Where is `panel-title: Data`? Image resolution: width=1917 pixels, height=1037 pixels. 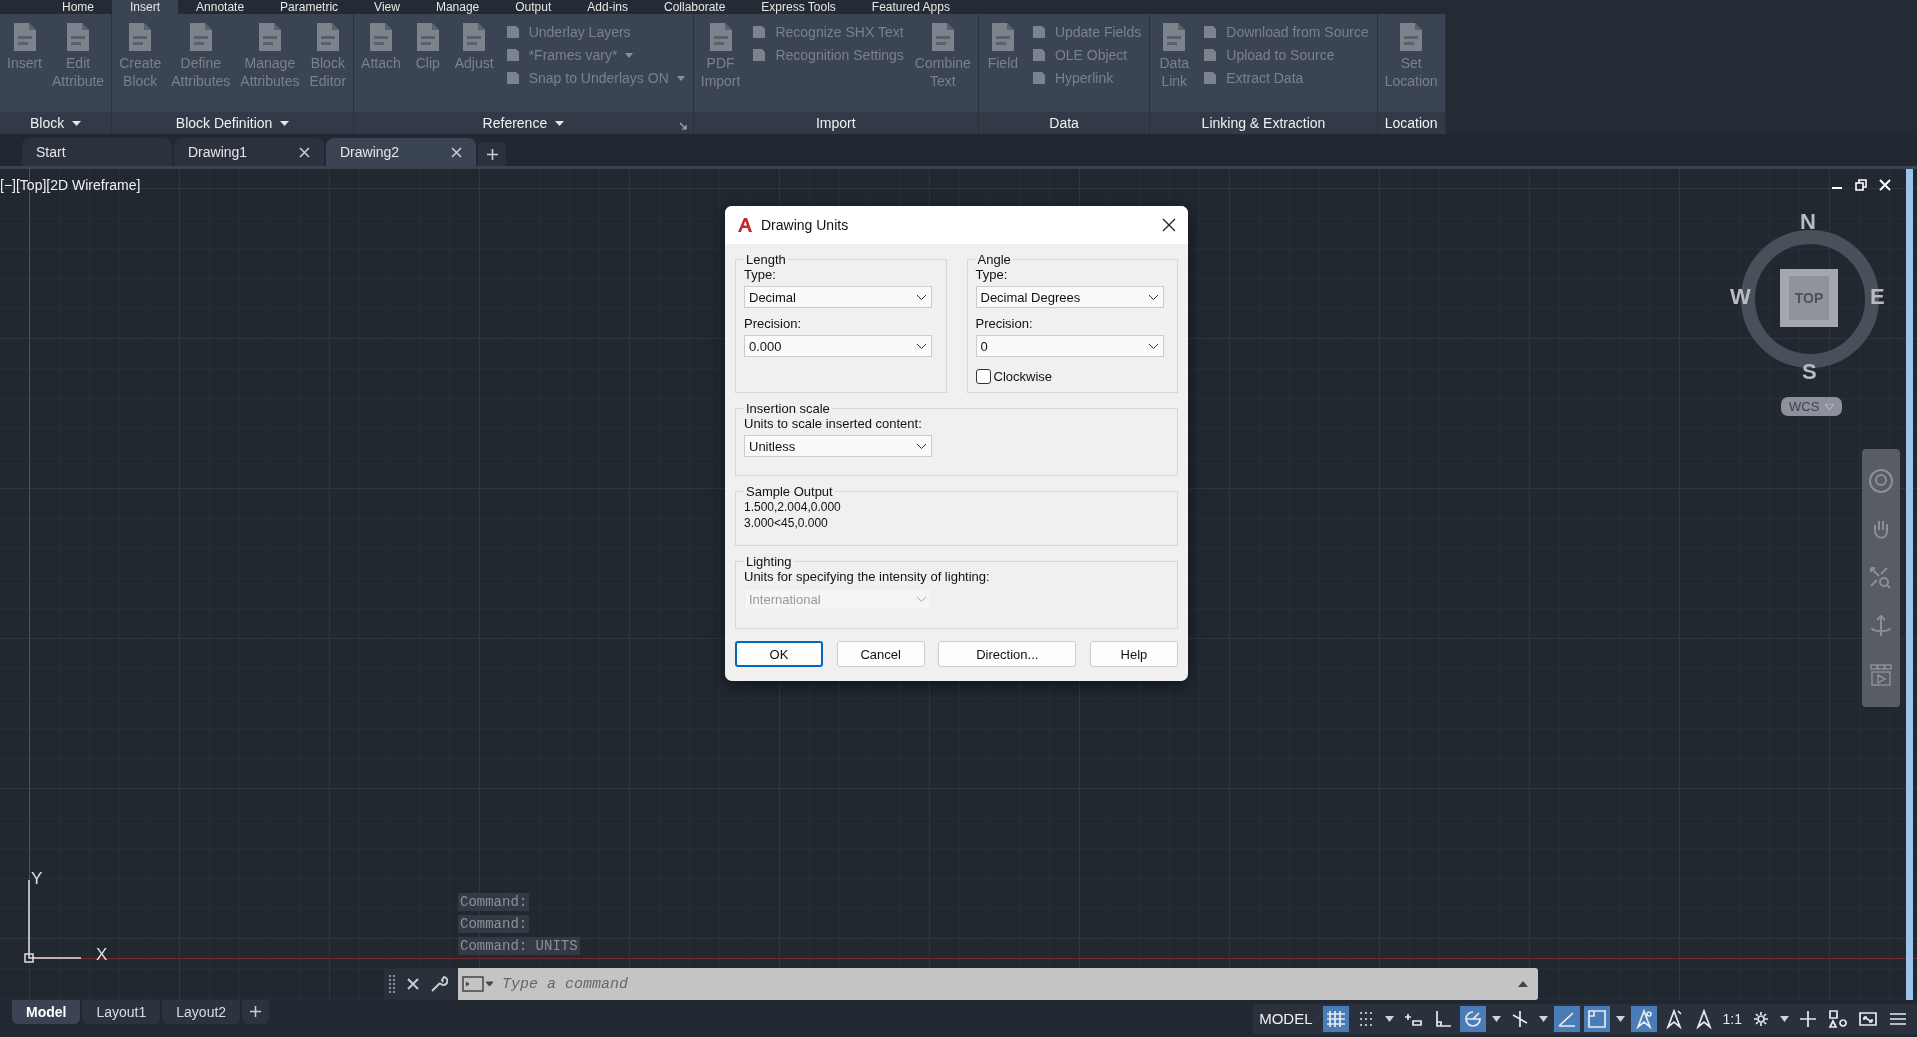
panel-title: Data is located at coordinates (1064, 123).